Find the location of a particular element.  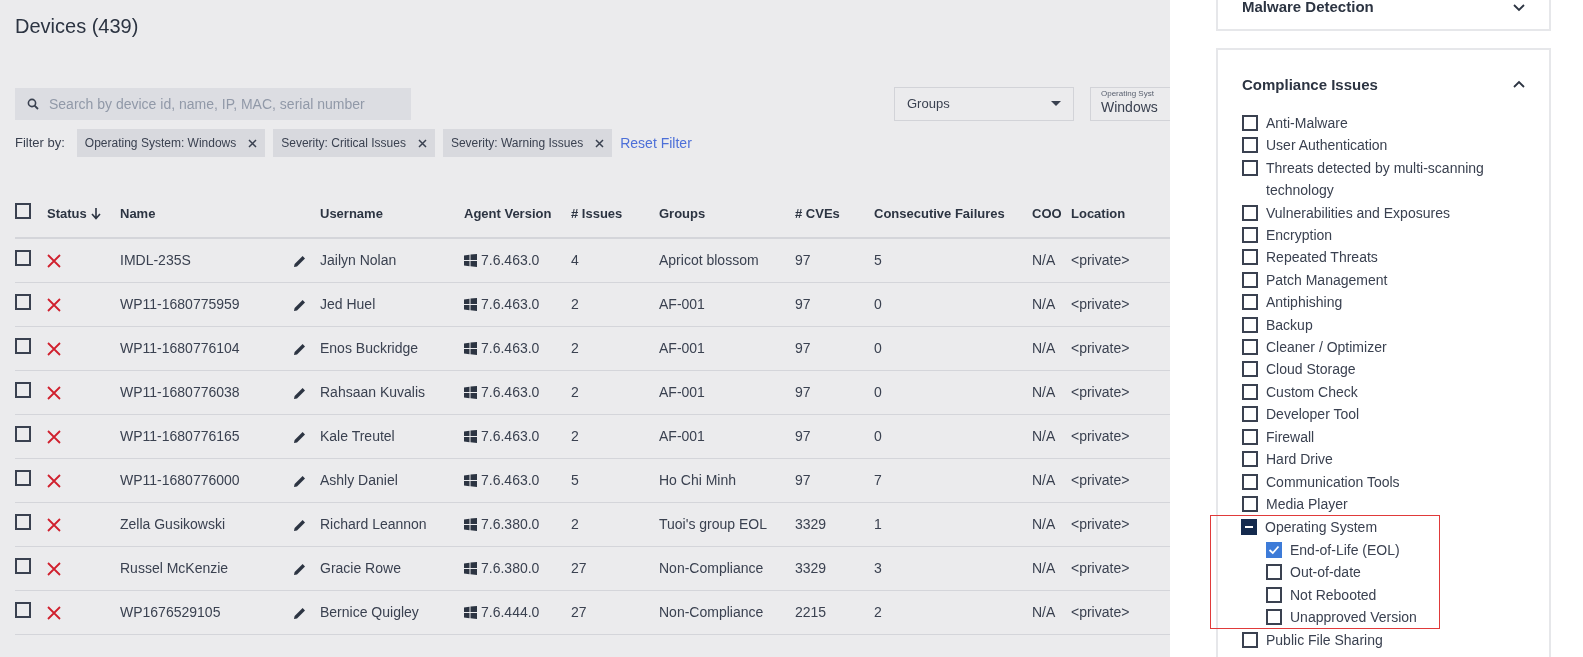

table-cell-text: 0 is located at coordinates (878, 436).